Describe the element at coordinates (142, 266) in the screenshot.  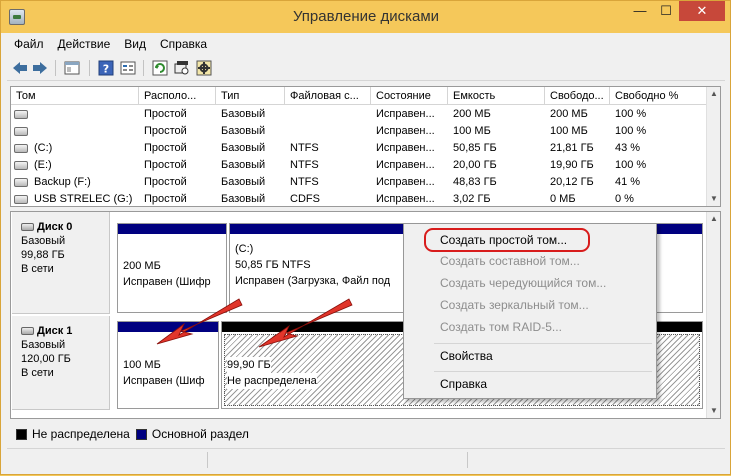
I see `partition-size: 200 МБ` at that location.